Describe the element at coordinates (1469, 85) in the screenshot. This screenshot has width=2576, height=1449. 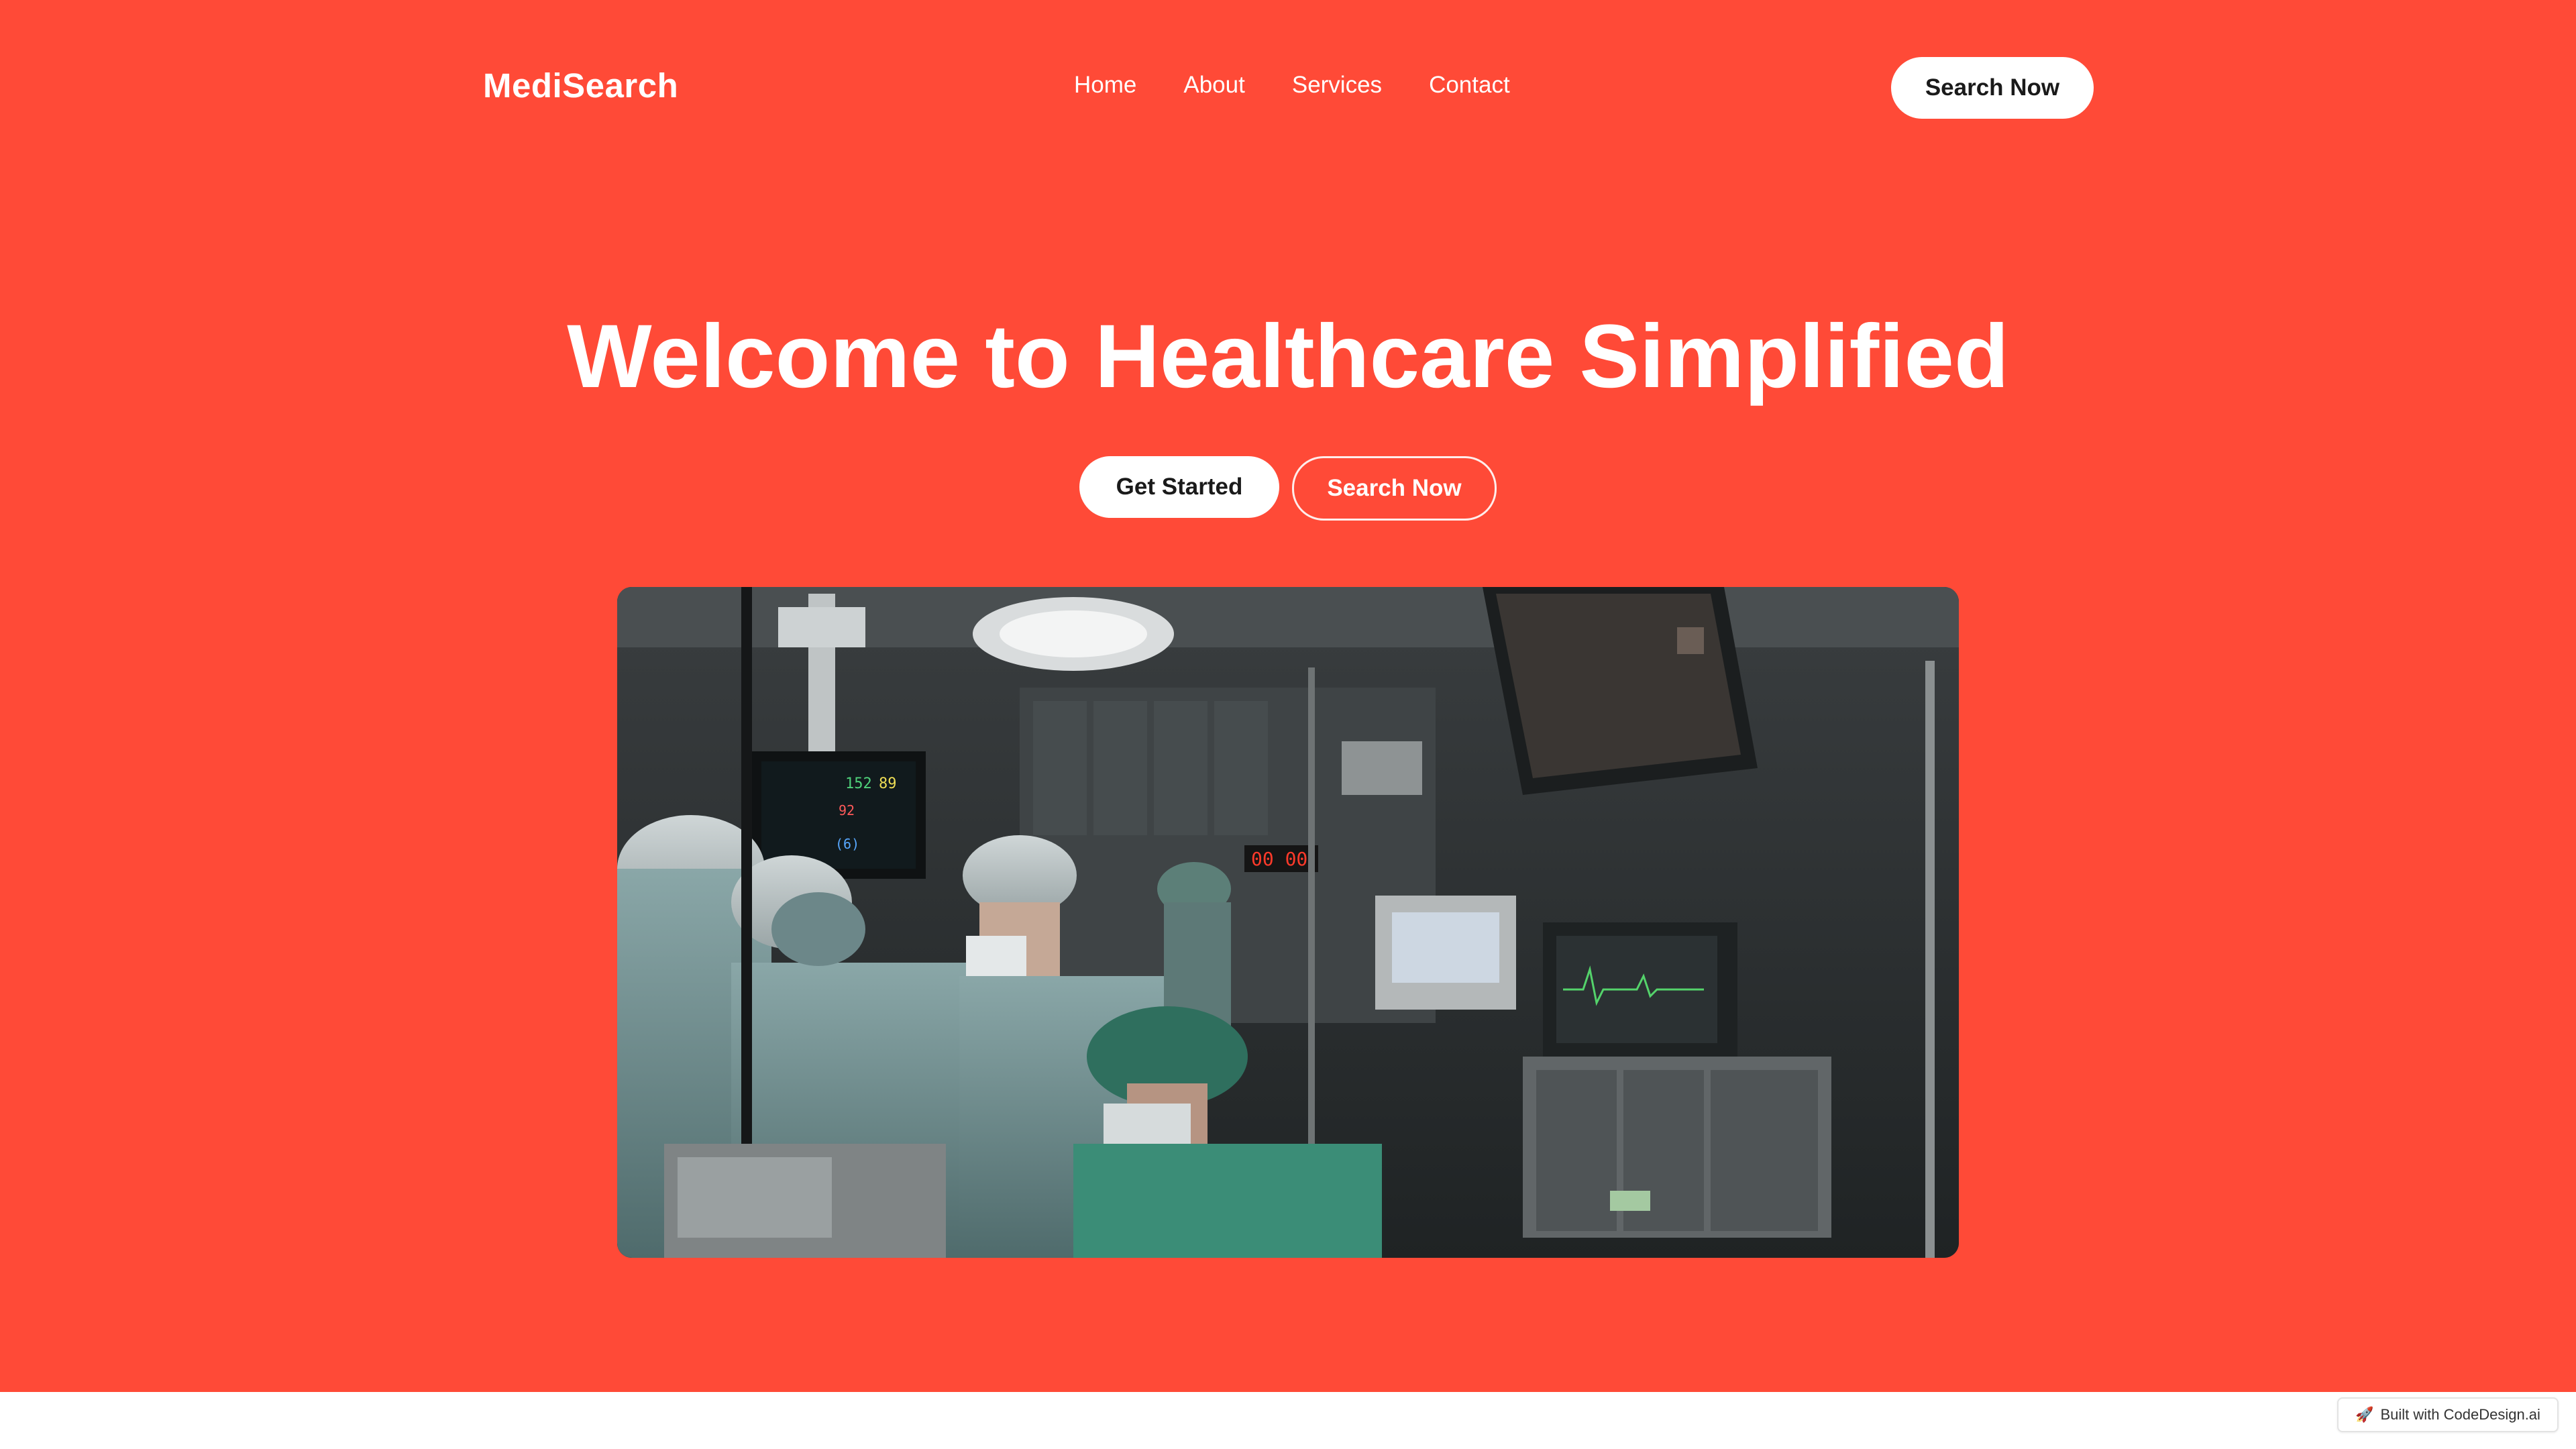
I see `nav-item-contact: Contact` at that location.